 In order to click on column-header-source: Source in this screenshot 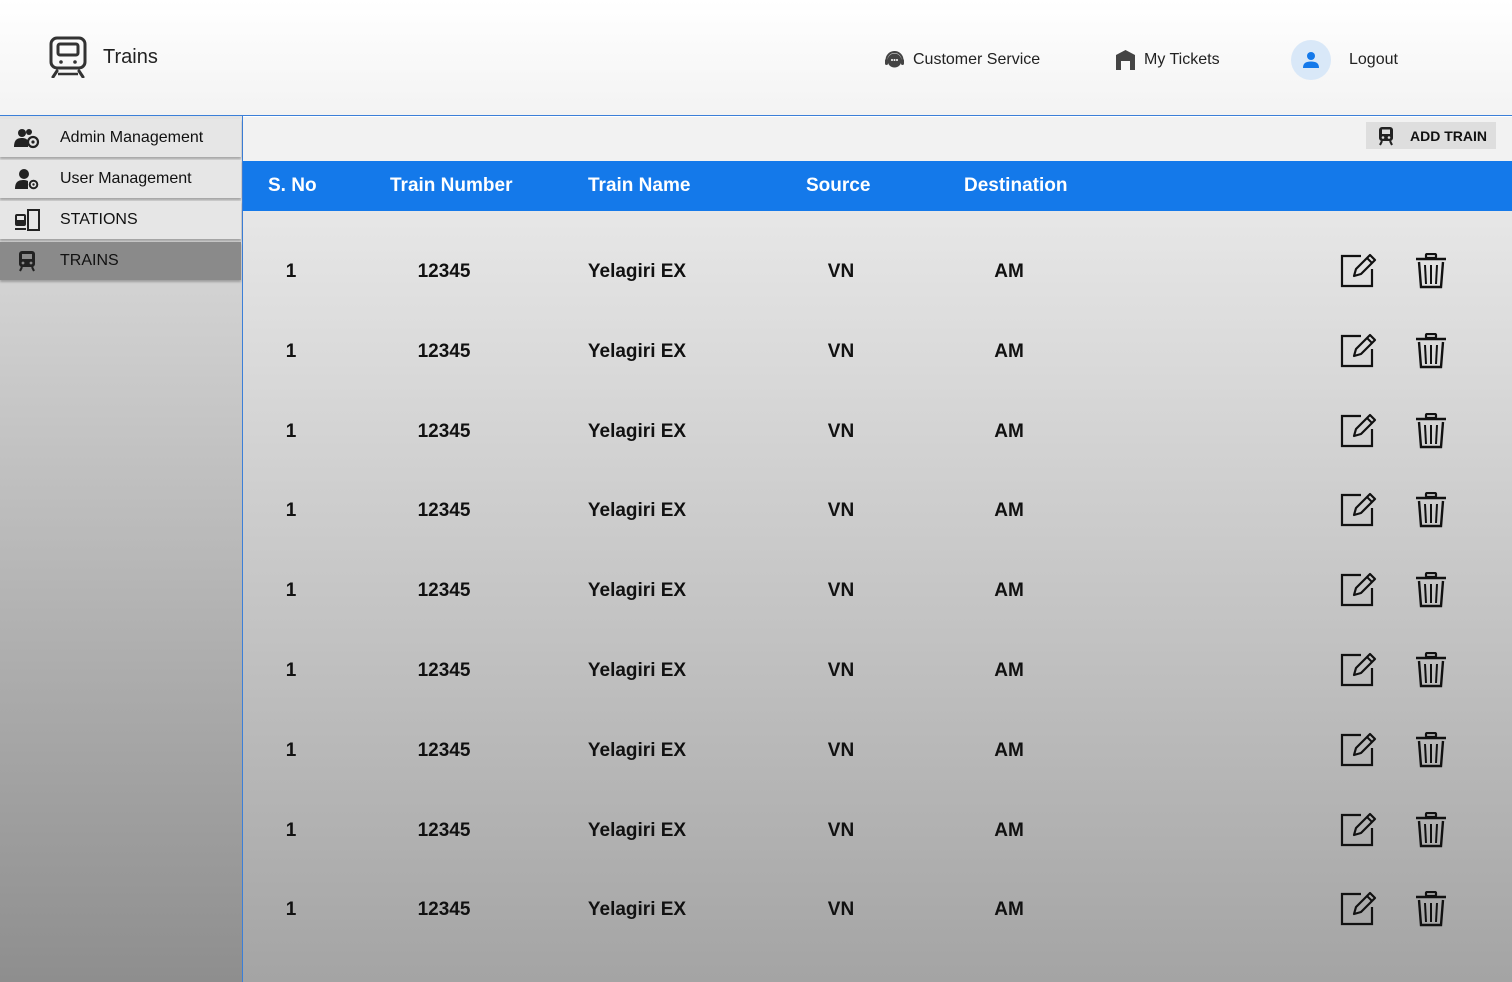, I will do `click(838, 185)`.